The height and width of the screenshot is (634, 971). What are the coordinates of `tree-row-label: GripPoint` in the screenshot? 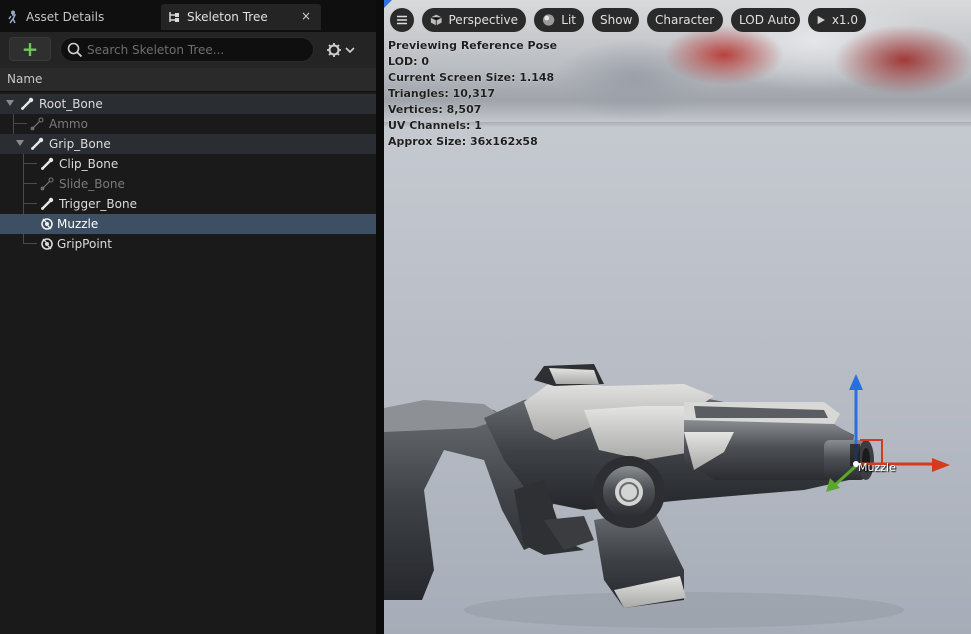 It's located at (84, 244).